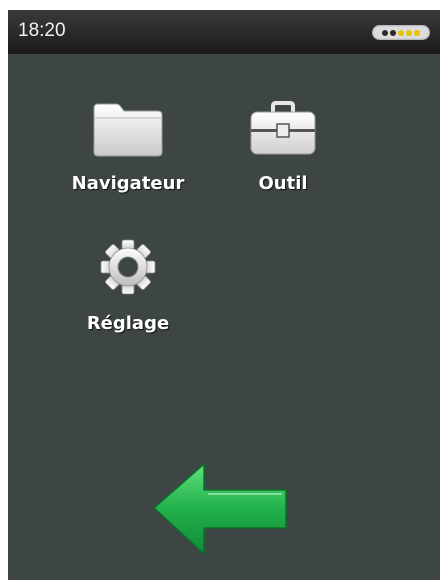 This screenshot has height=587, width=448. I want to click on app-reglage: Réglage, so click(128, 290).